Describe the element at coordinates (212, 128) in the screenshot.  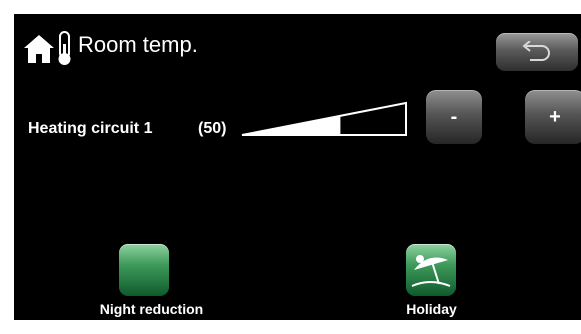
I see `heating-circuit-value: (50)` at that location.